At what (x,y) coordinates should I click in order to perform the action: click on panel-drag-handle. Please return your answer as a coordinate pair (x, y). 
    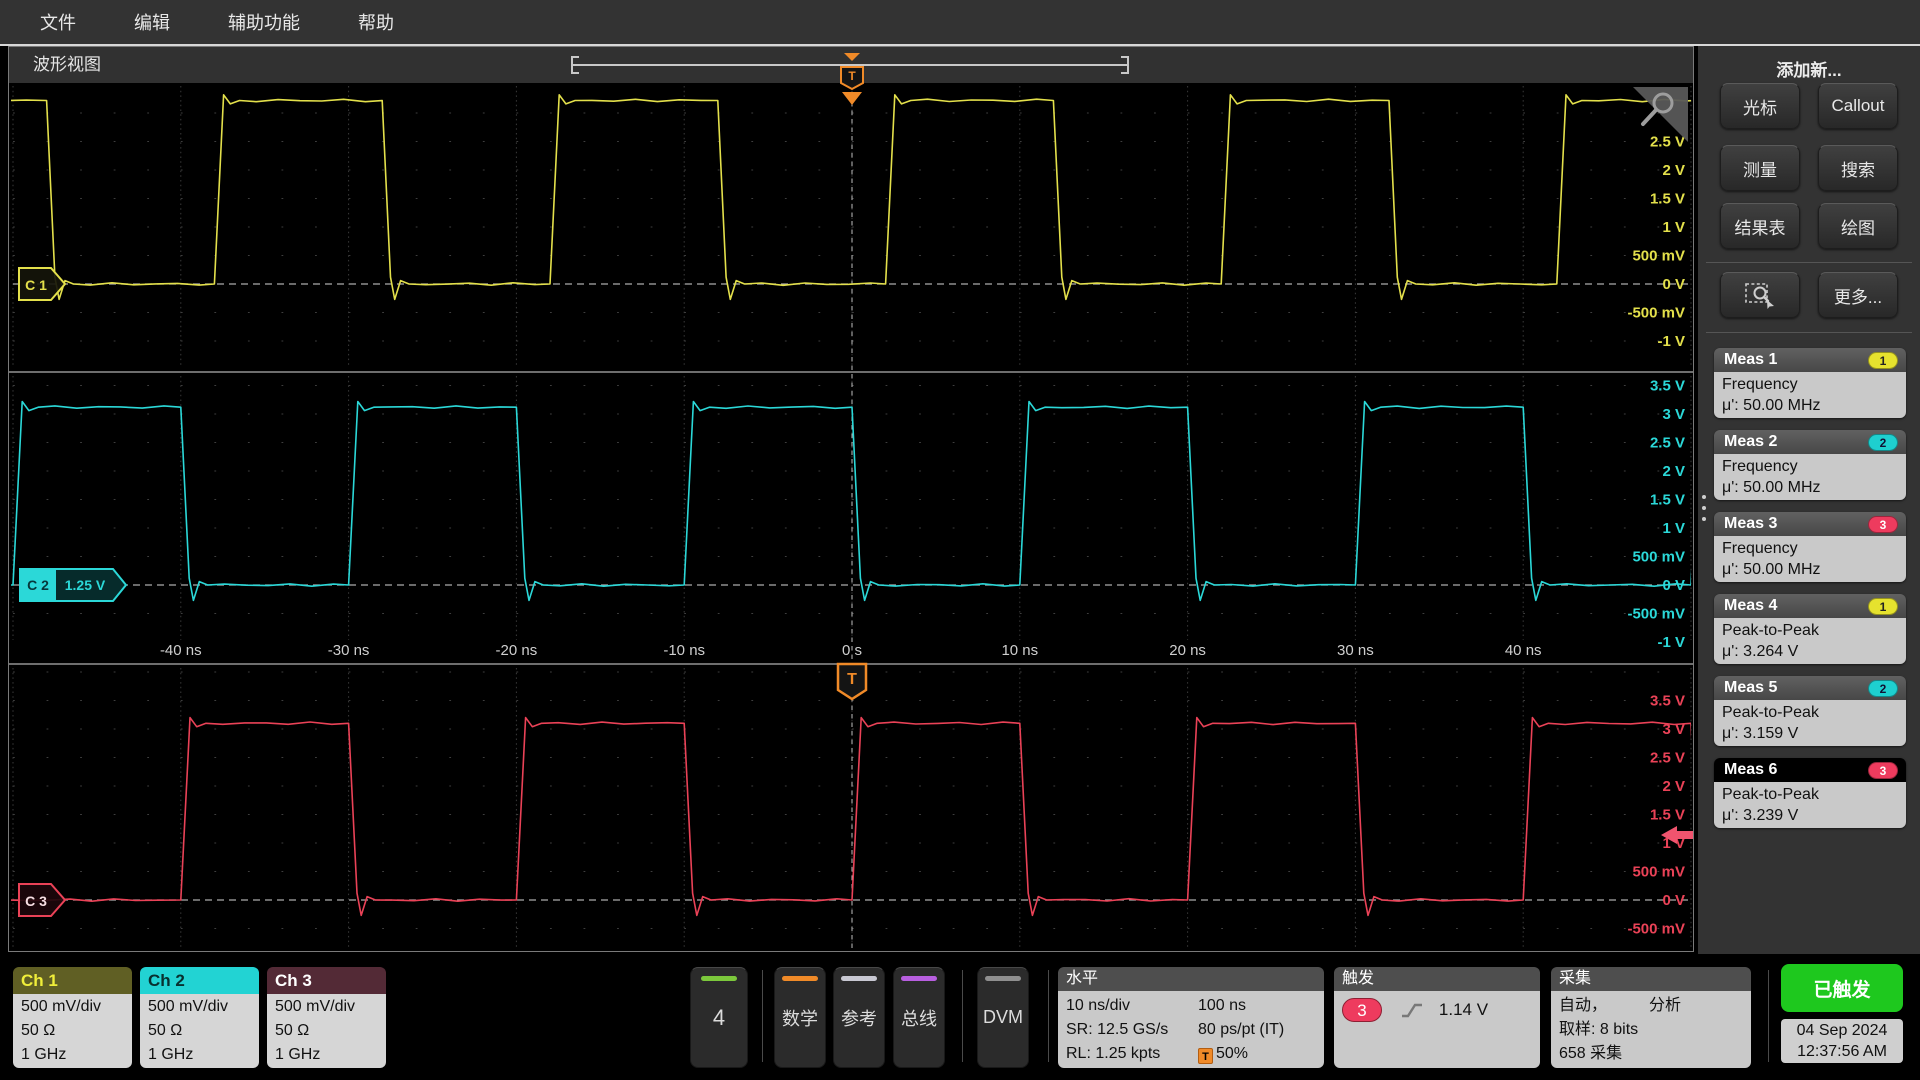
    Looking at the image, I should click on (1703, 508).